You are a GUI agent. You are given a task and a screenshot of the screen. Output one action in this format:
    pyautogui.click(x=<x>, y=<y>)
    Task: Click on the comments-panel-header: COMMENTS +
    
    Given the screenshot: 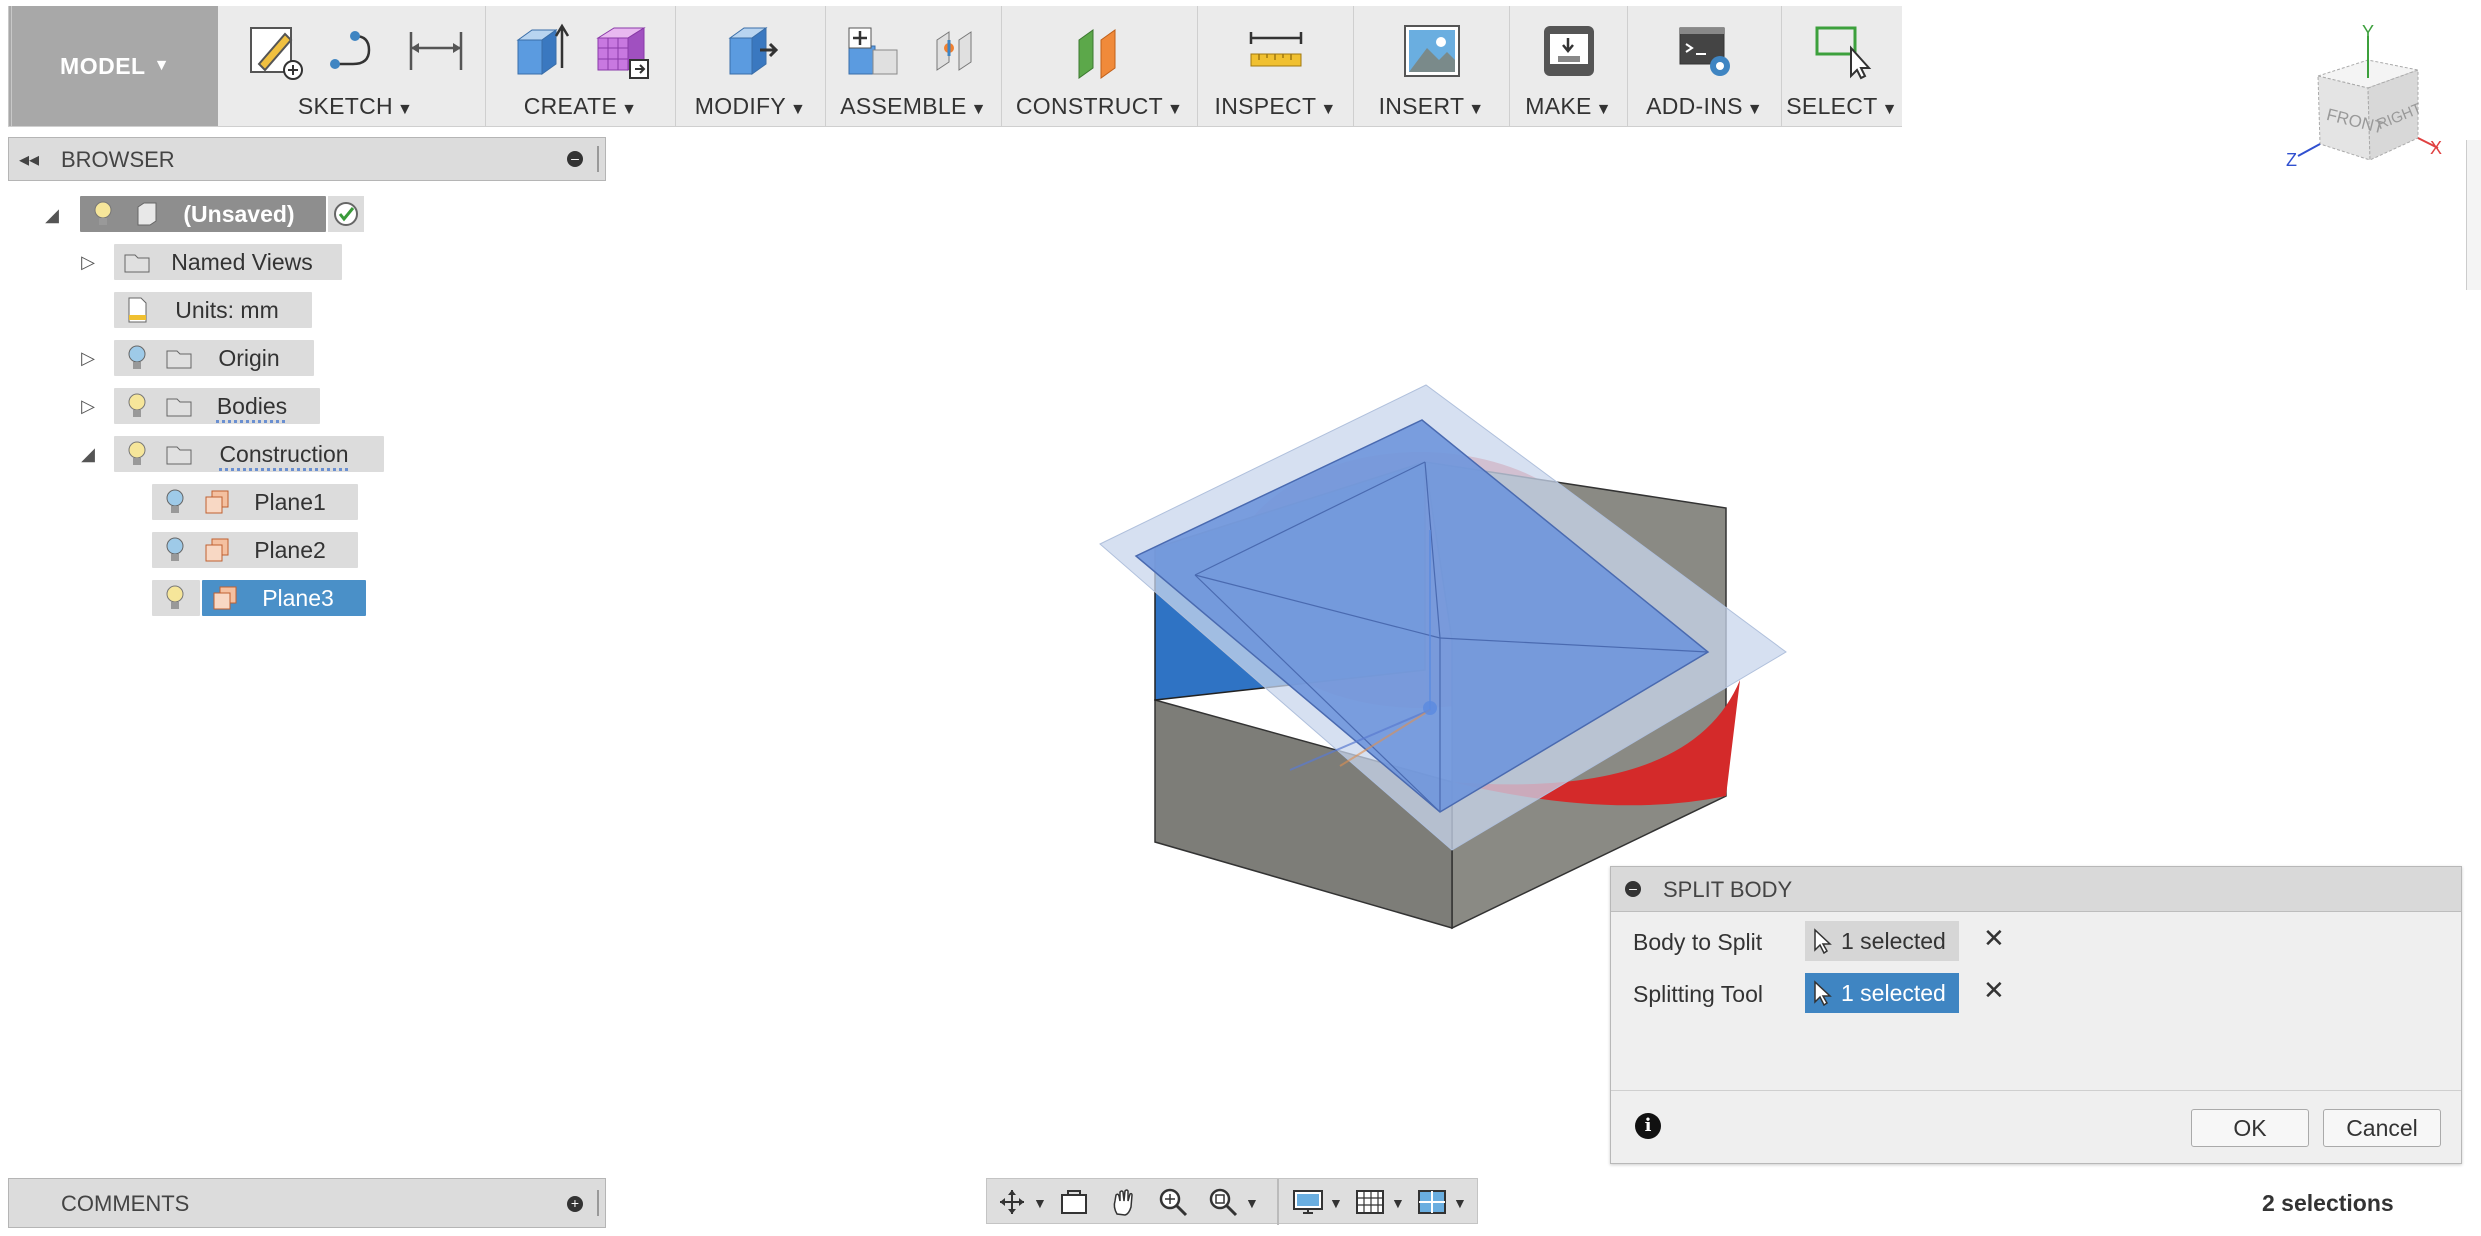 What is the action you would take?
    pyautogui.click(x=307, y=1203)
    